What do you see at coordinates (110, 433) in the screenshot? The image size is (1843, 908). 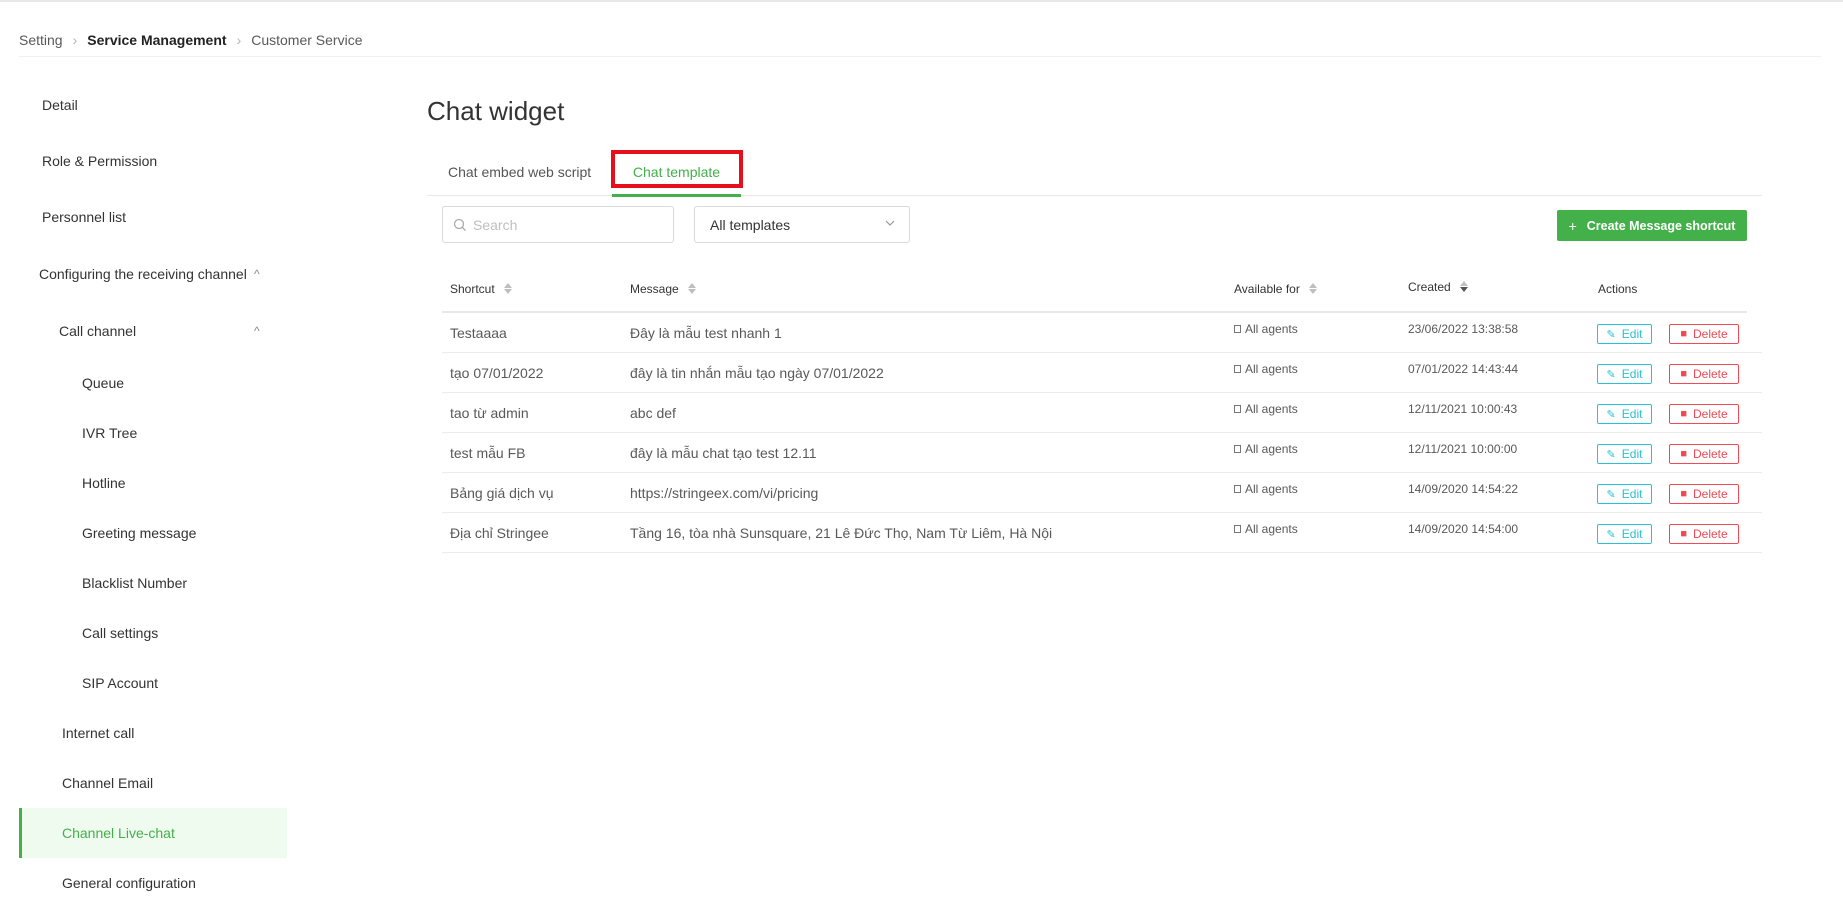 I see `sidebar-item-label: IVR Tree` at bounding box center [110, 433].